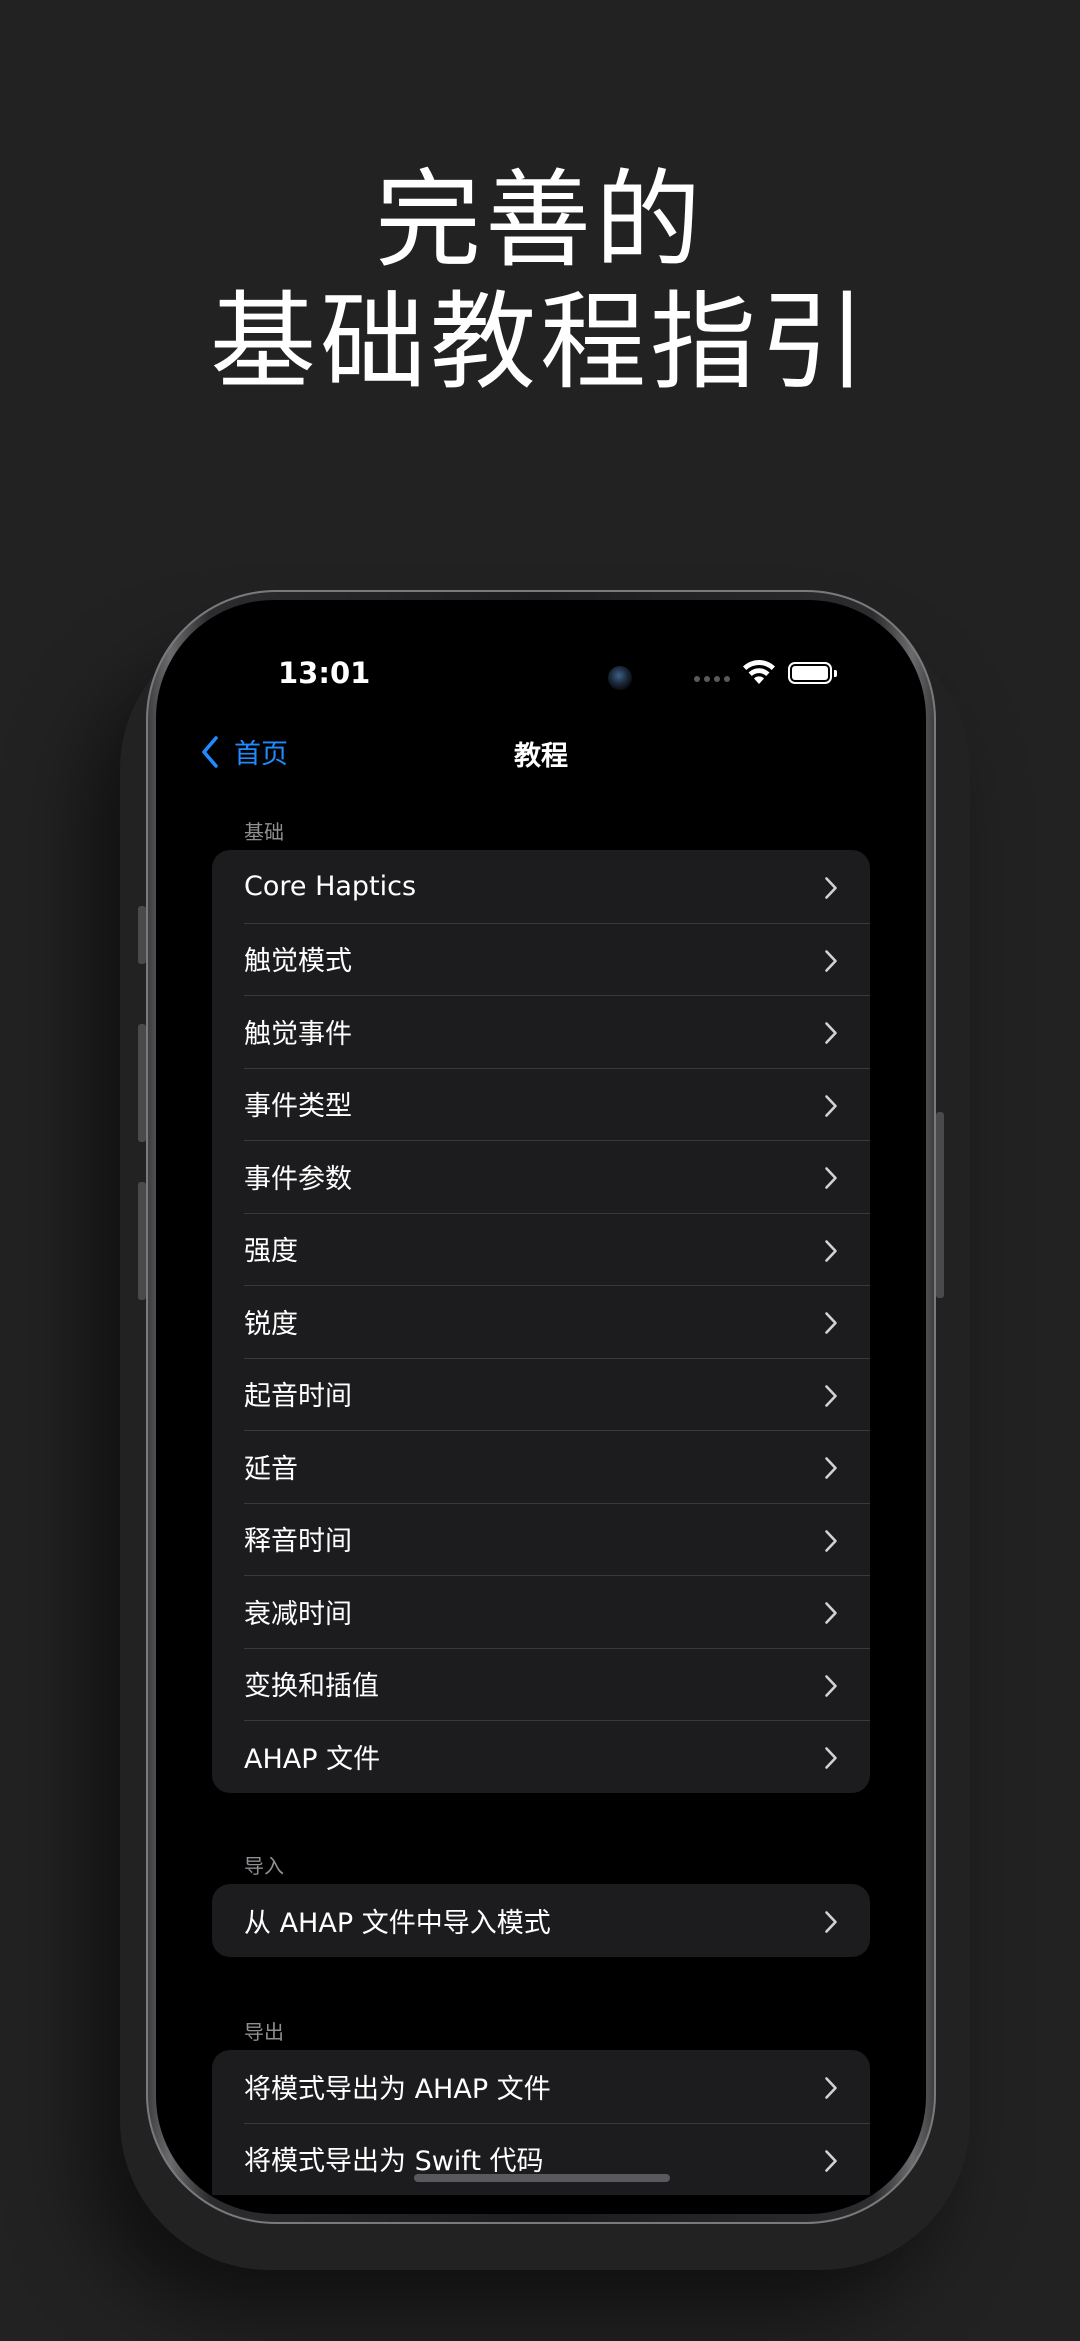 This screenshot has height=2341, width=1080. Describe the element at coordinates (541, 886) in the screenshot. I see `list-item: Core Haptics` at that location.